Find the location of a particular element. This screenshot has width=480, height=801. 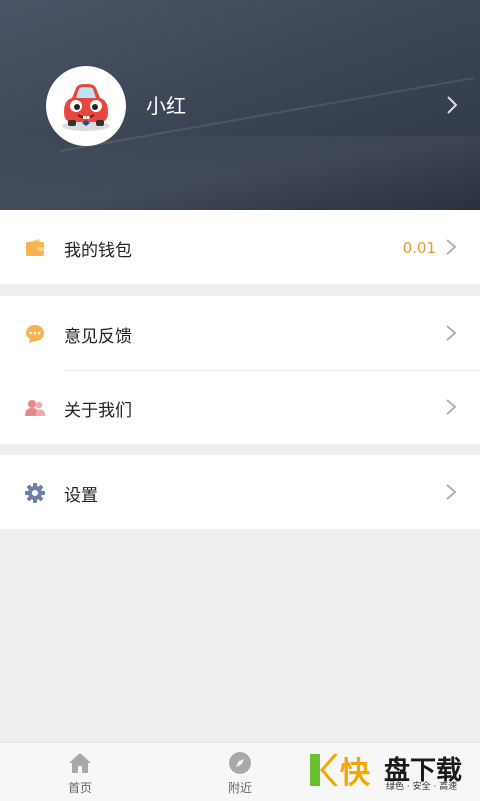

menu-item-settings: 设置 is located at coordinates (240, 492).